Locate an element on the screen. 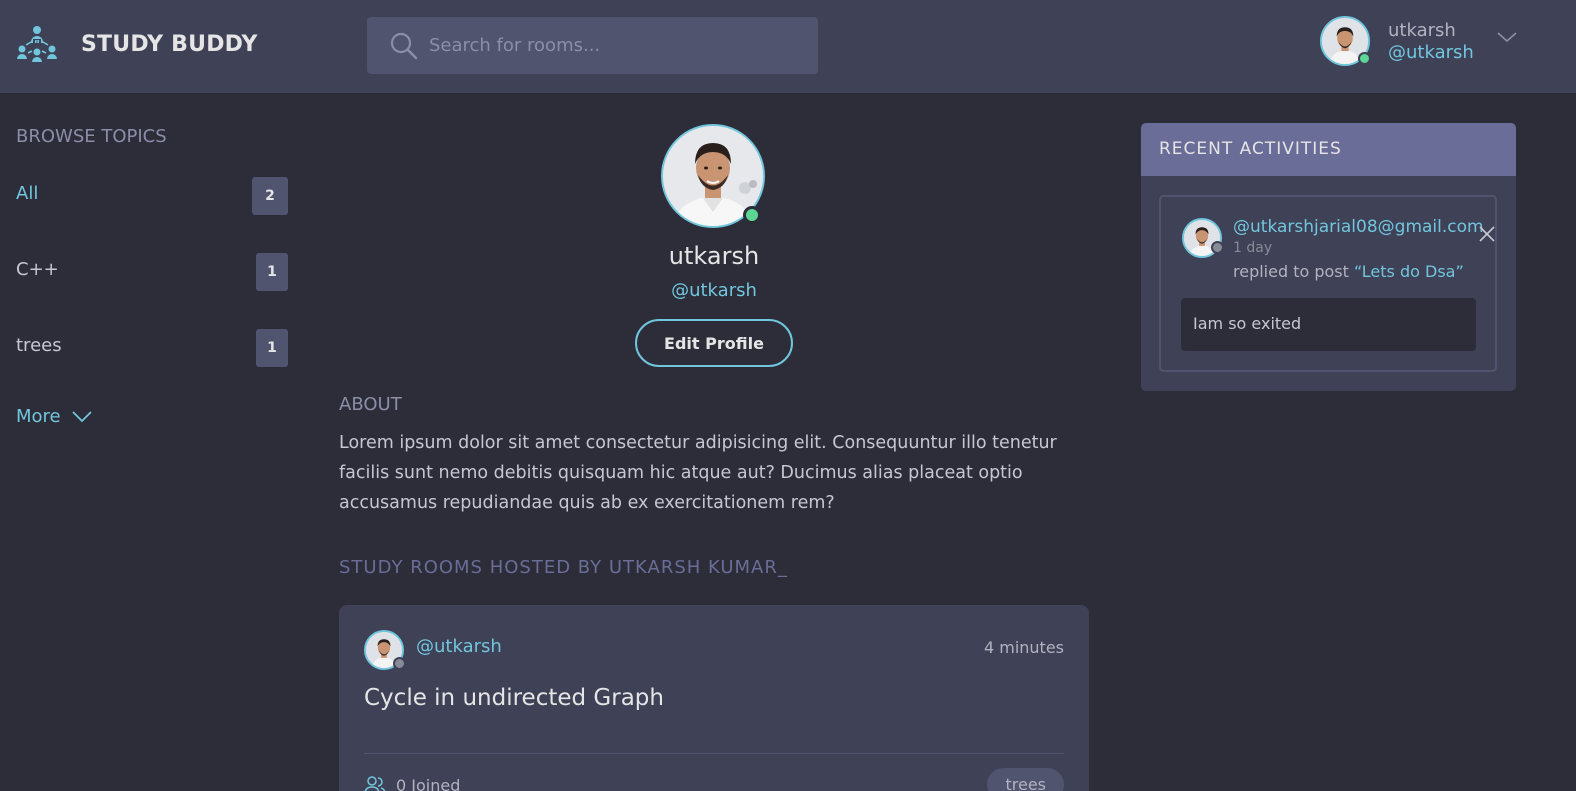 Image resolution: width=1576 pixels, height=791 pixels. more-topics-button: More is located at coordinates (54, 416).